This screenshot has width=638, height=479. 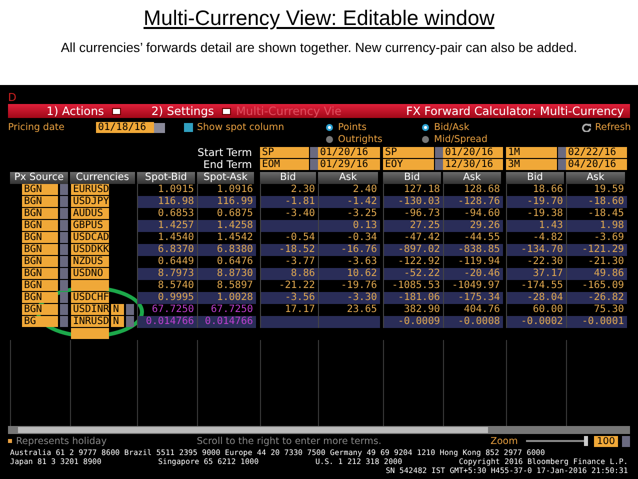 I want to click on table-cell: 1.0028, so click(x=226, y=298).